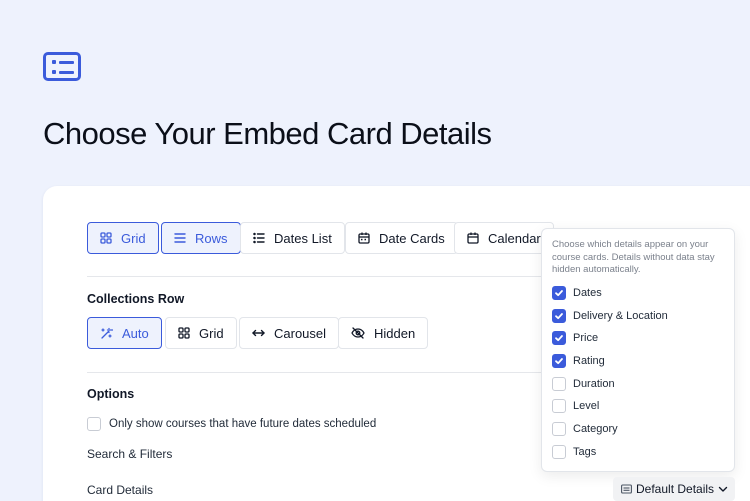 Image resolution: width=750 pixels, height=501 pixels. I want to click on card-icon, so click(626, 489).